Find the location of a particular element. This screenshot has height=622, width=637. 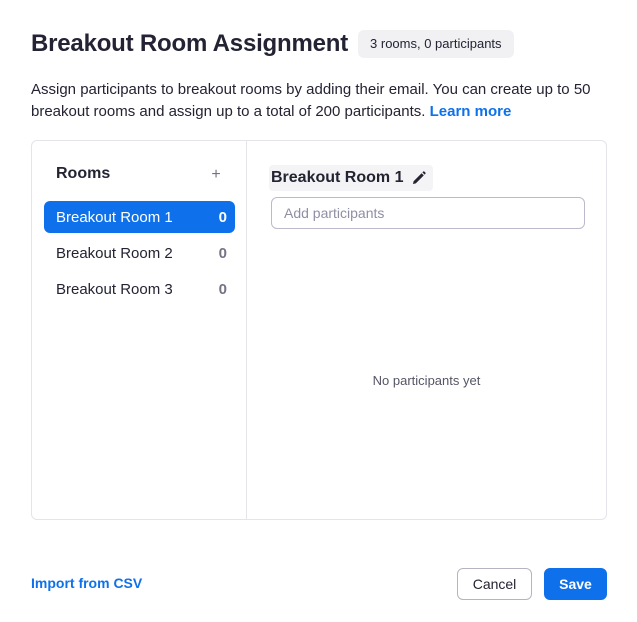

pencil-icon is located at coordinates (419, 178).